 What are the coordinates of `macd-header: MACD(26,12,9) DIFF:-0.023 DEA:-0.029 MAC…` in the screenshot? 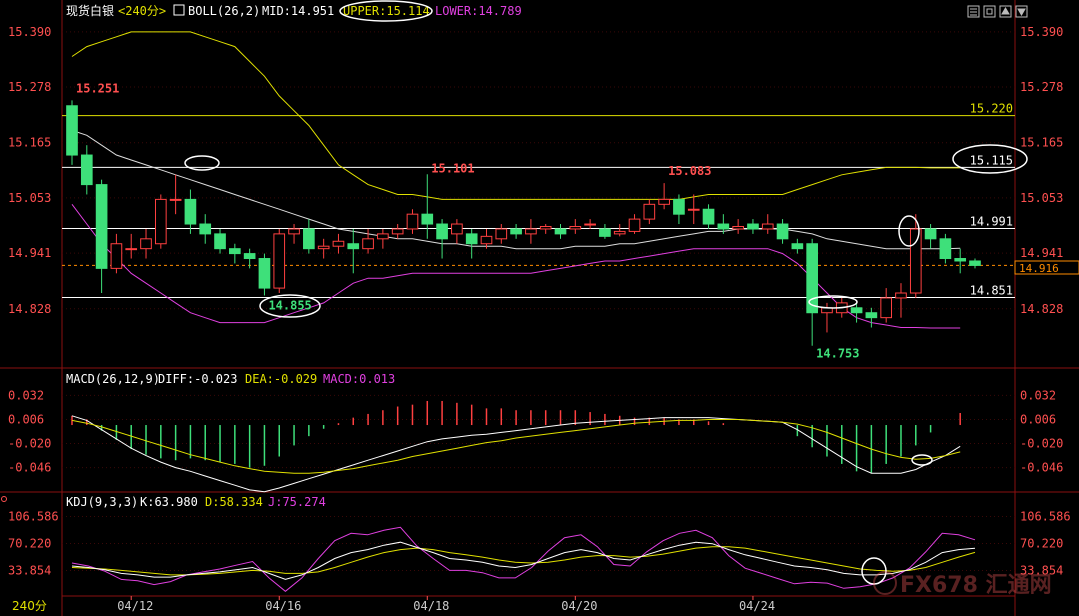 It's located at (230, 379).